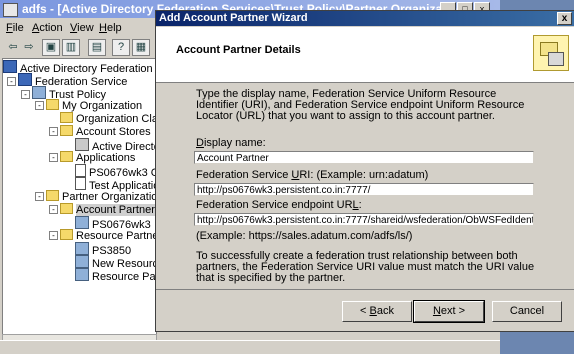  I want to click on tree-node: - Federation Service, so click(67, 80).